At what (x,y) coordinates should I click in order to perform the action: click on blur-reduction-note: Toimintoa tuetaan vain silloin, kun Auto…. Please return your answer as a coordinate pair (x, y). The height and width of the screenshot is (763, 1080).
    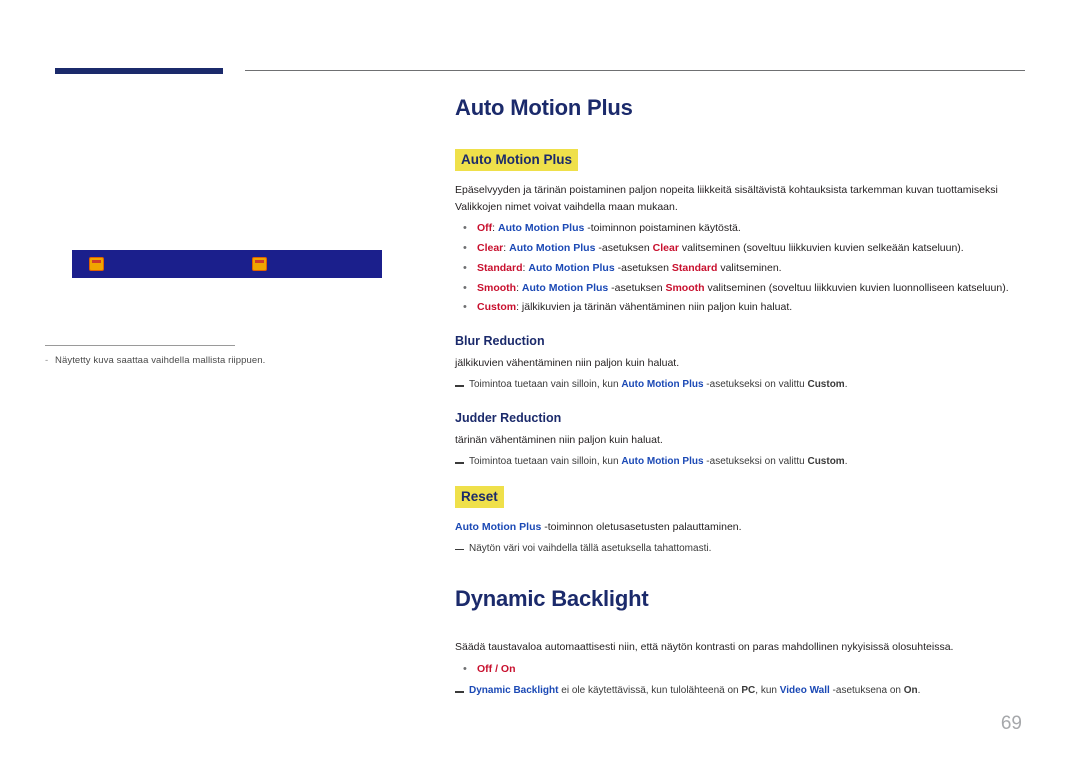
    Looking at the image, I should click on (745, 385).